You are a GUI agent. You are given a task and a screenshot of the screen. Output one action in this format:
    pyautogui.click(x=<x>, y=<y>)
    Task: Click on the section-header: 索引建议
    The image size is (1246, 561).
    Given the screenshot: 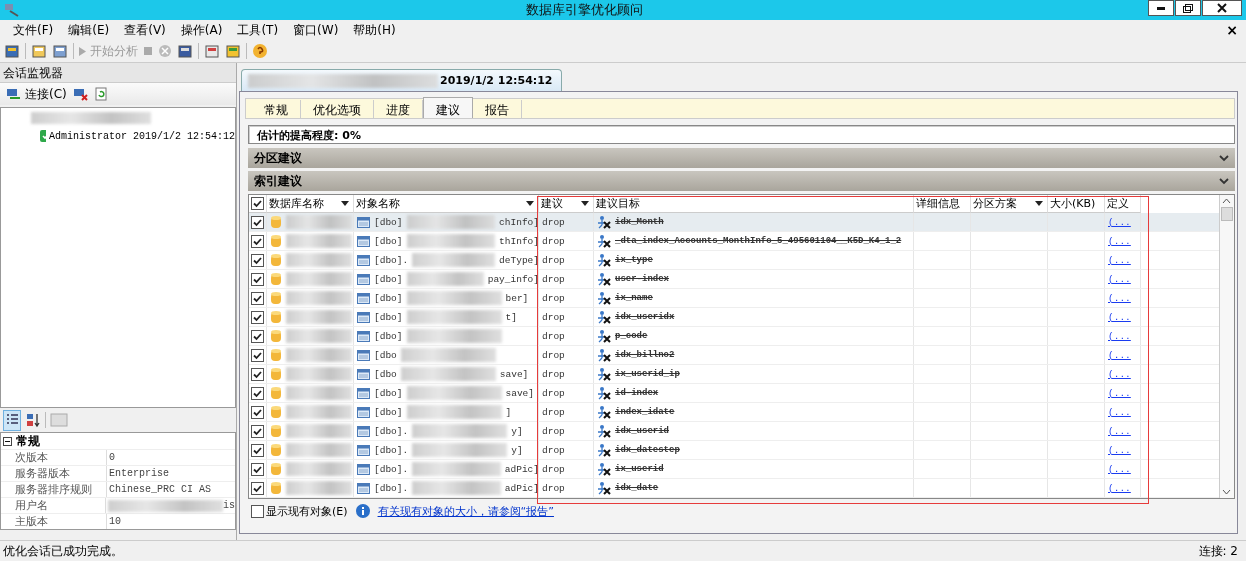 What is the action you would take?
    pyautogui.click(x=741, y=181)
    